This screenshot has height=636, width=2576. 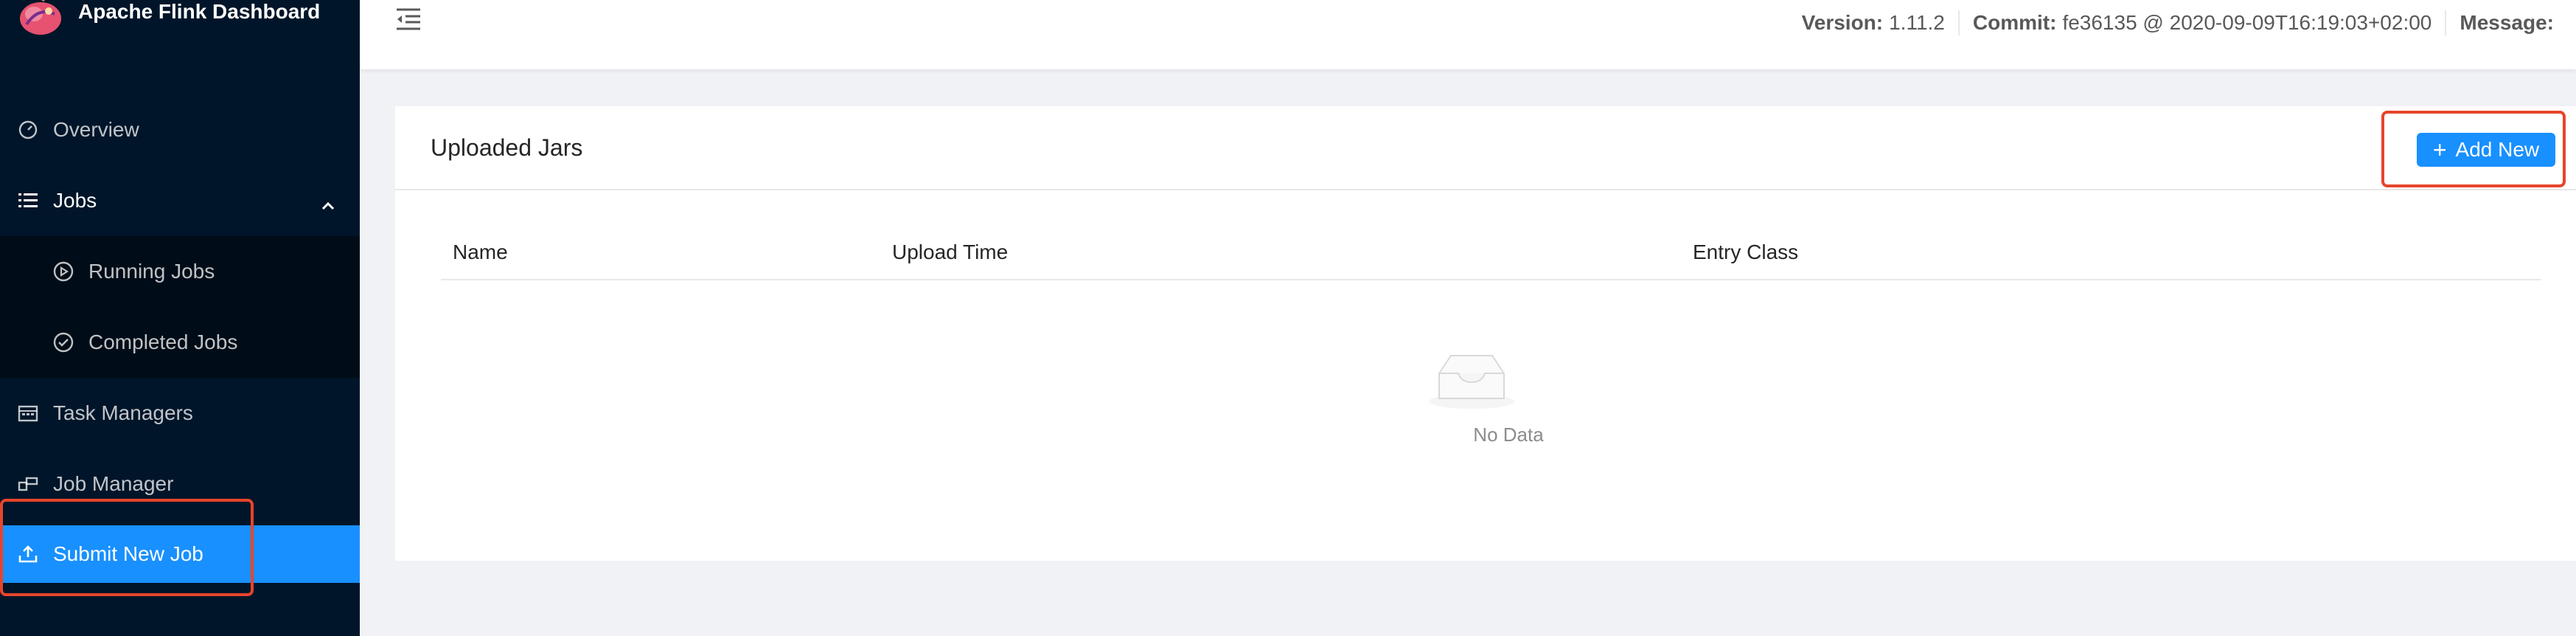 I want to click on play-circle-icon, so click(x=63, y=272).